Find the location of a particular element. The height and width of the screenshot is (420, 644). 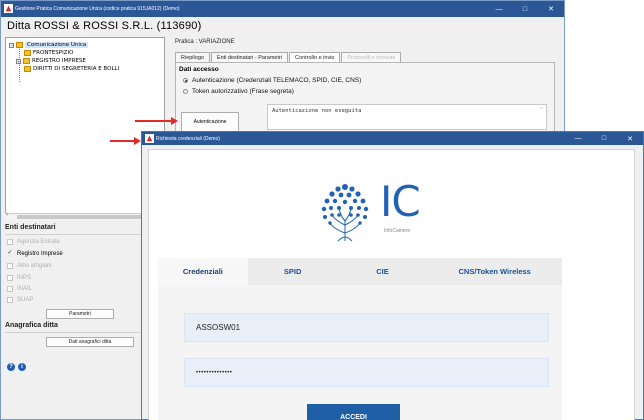

tree-item-frontespizio: FRONTESPIZIO is located at coordinates (48, 53).